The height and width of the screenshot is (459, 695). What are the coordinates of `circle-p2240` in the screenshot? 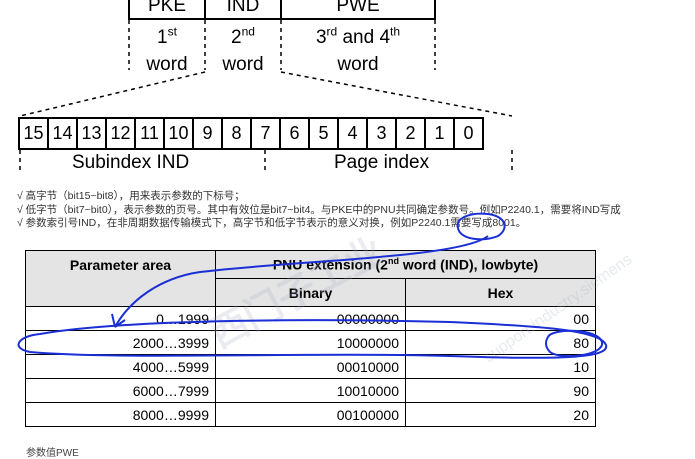 It's located at (481, 226).